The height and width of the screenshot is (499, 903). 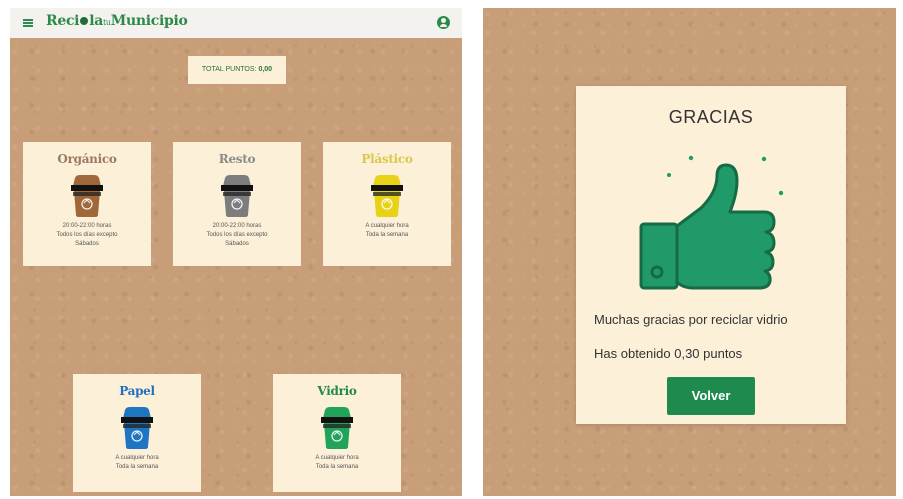 I want to click on bin-title: Orgánico, so click(x=87, y=159).